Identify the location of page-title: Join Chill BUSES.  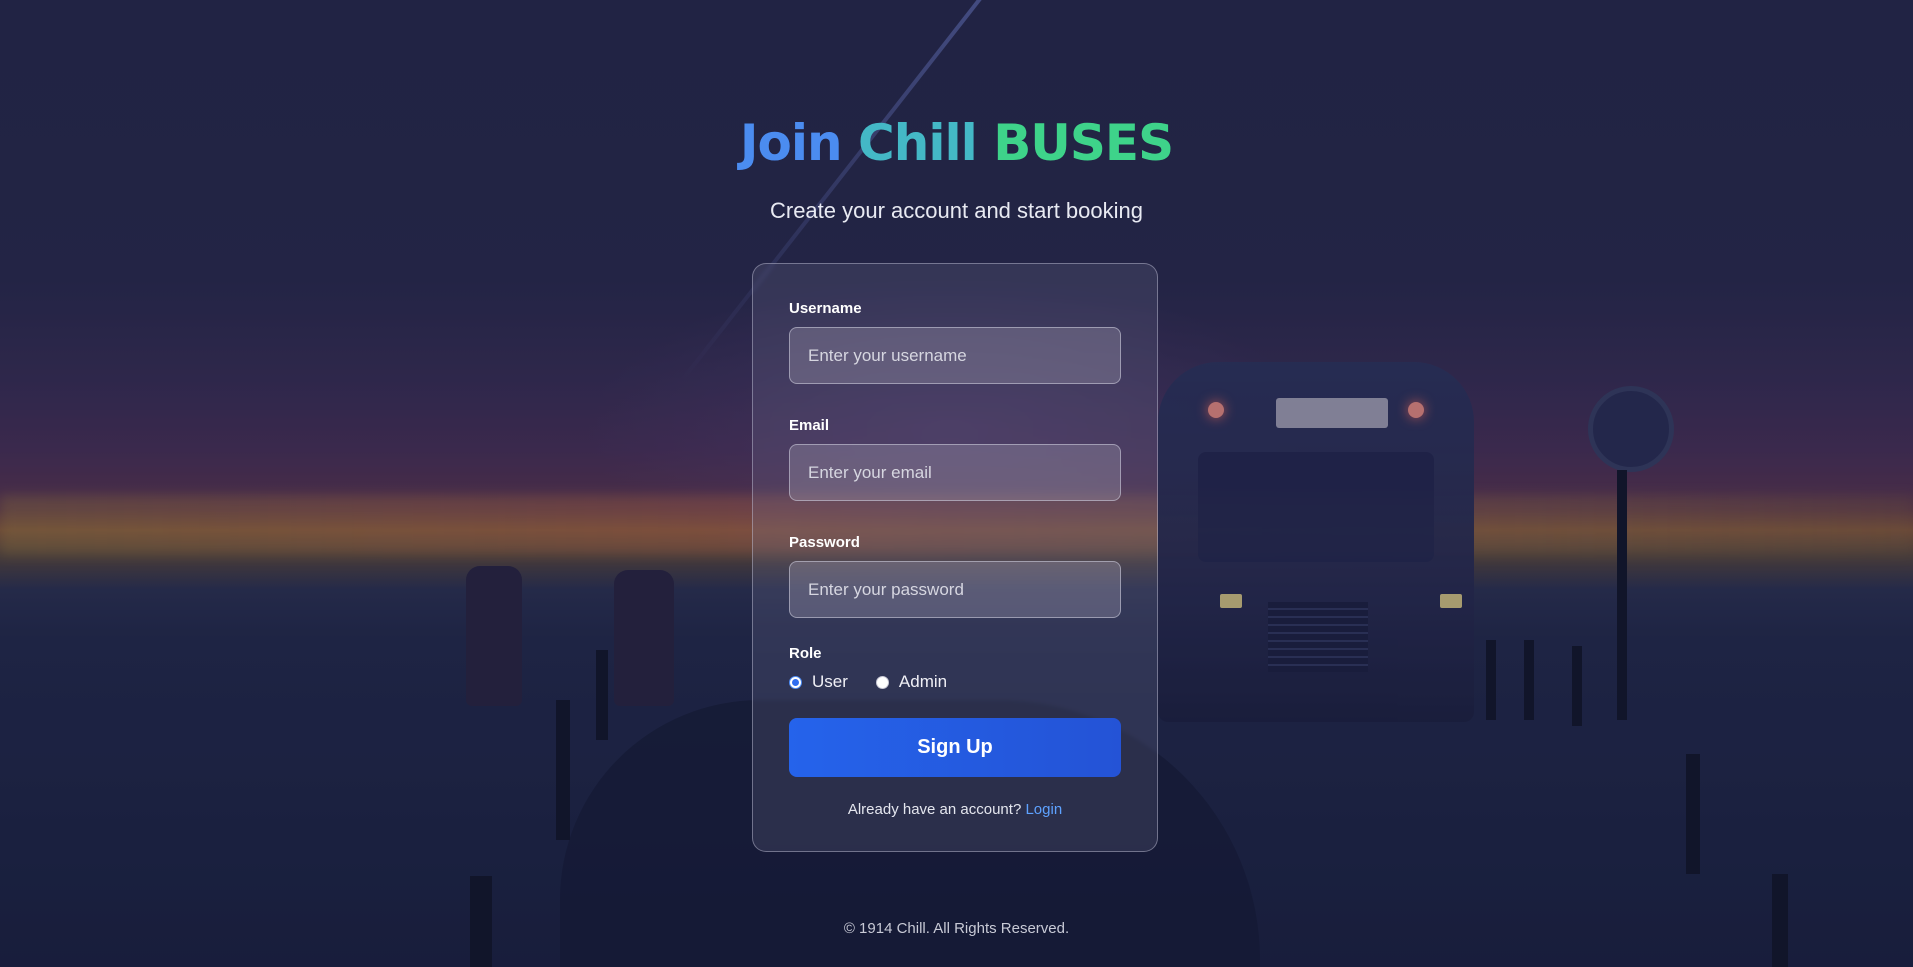
(956, 143).